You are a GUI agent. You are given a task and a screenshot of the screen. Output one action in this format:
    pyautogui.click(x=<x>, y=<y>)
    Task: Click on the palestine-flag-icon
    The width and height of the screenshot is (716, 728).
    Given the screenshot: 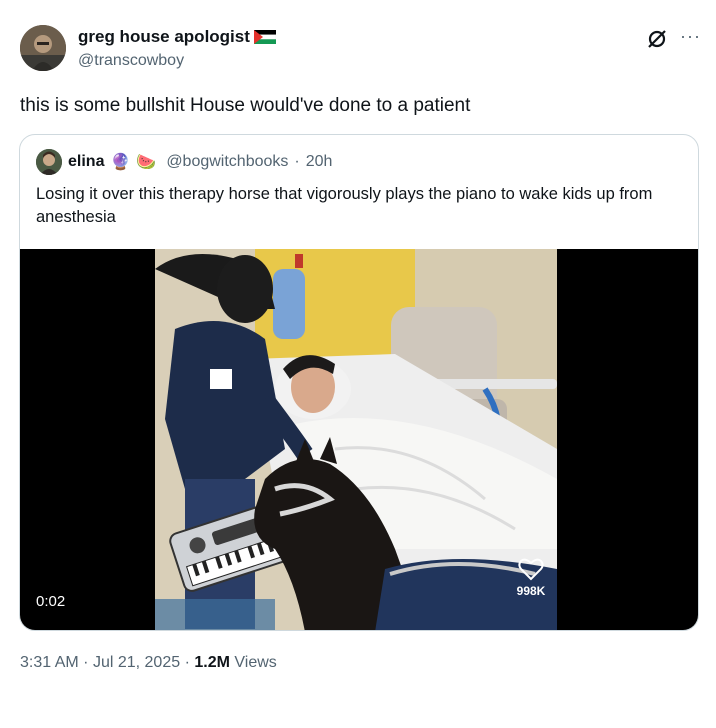 What is the action you would take?
    pyautogui.click(x=264, y=37)
    